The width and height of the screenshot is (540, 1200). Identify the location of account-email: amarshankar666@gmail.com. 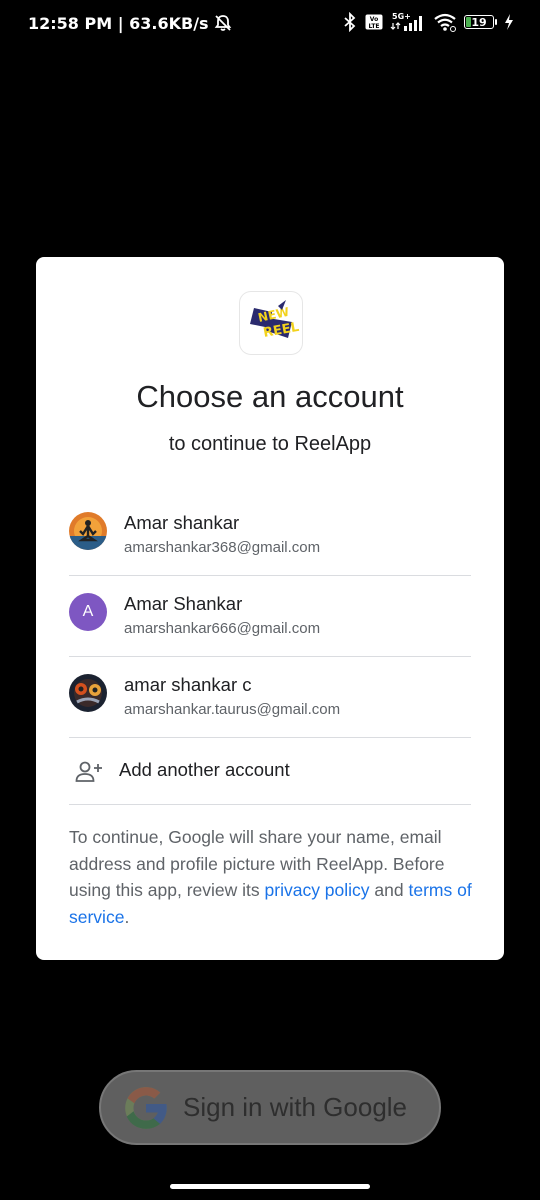
(222, 628).